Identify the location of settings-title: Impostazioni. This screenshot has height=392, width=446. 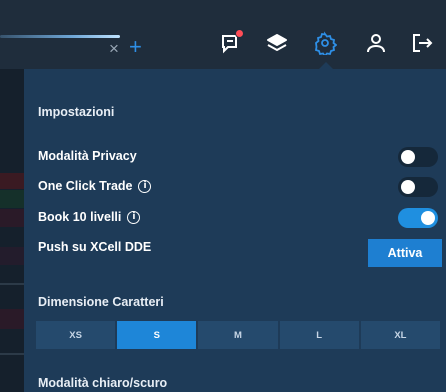
(76, 112).